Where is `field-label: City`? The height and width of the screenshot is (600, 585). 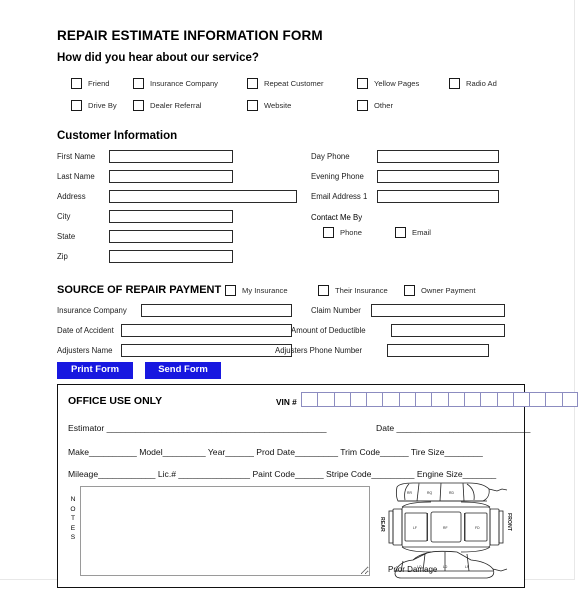 field-label: City is located at coordinates (64, 216).